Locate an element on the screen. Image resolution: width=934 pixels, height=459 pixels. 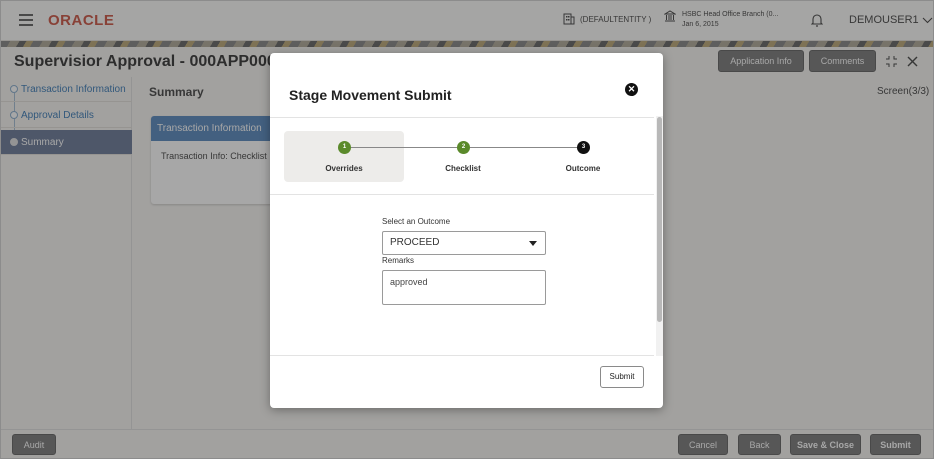
dropdown-caret-icon is located at coordinates (533, 243).